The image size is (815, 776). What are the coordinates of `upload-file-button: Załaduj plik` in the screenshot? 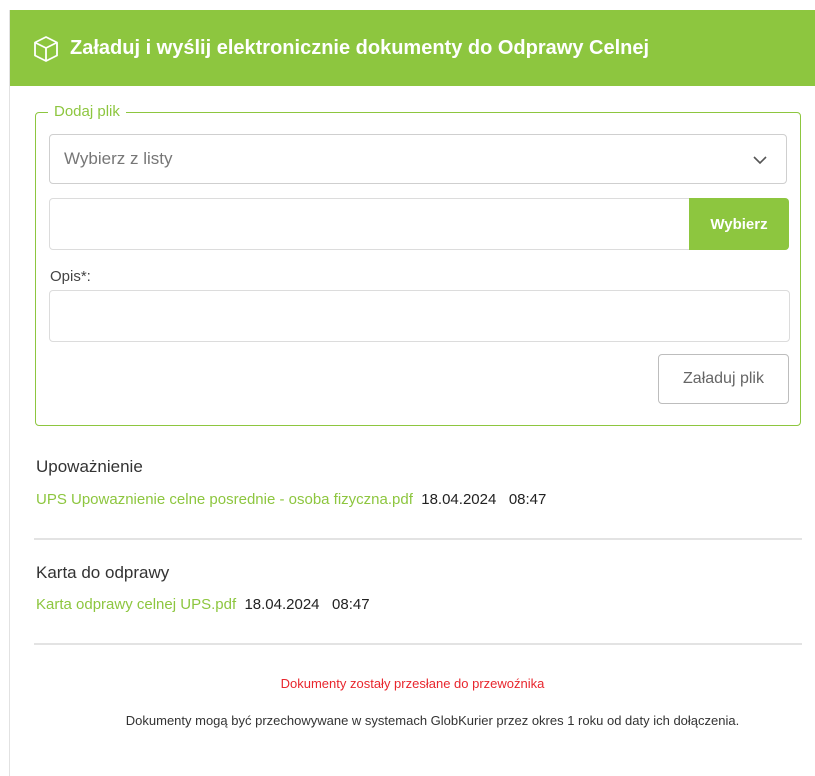 It's located at (723, 379).